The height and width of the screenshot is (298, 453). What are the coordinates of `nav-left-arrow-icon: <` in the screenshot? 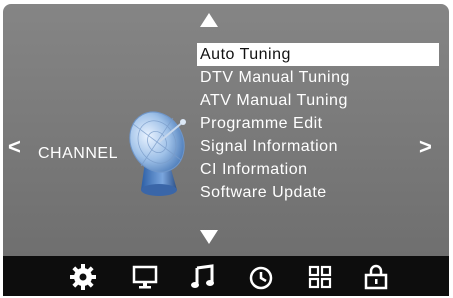 It's located at (14, 147).